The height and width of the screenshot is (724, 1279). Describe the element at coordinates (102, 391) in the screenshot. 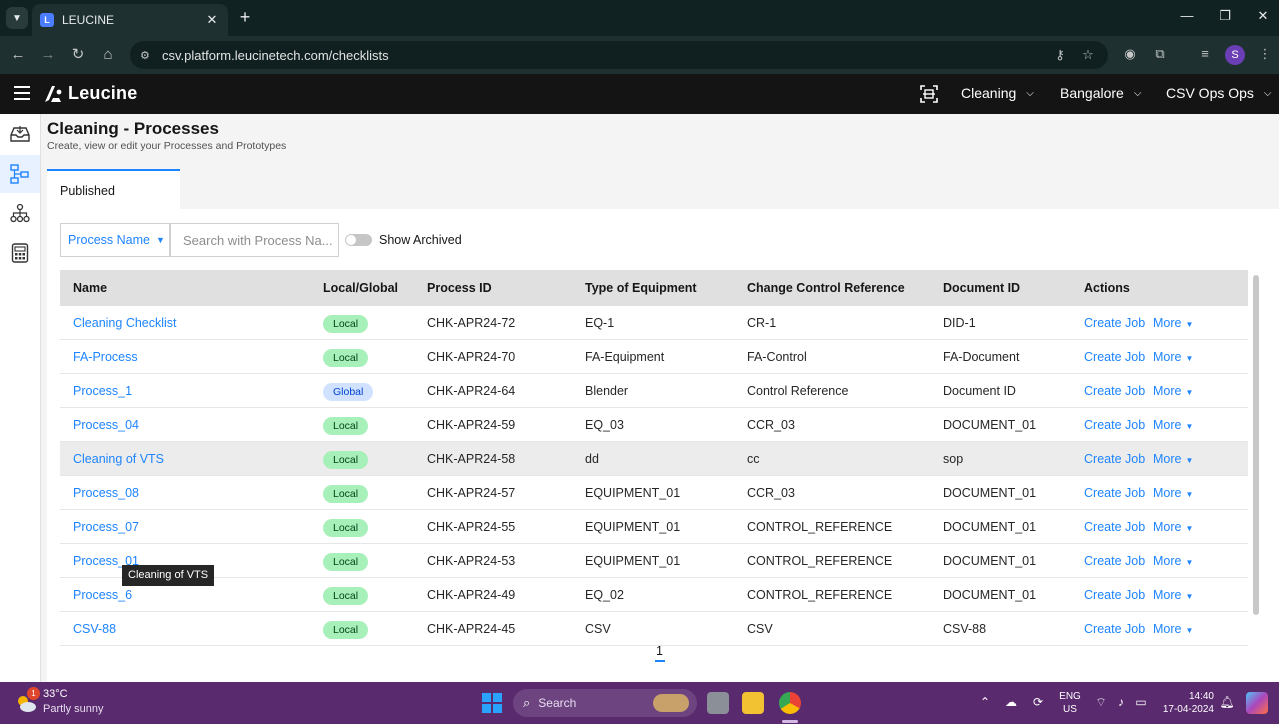

I see `process-name-link: Process_1` at that location.